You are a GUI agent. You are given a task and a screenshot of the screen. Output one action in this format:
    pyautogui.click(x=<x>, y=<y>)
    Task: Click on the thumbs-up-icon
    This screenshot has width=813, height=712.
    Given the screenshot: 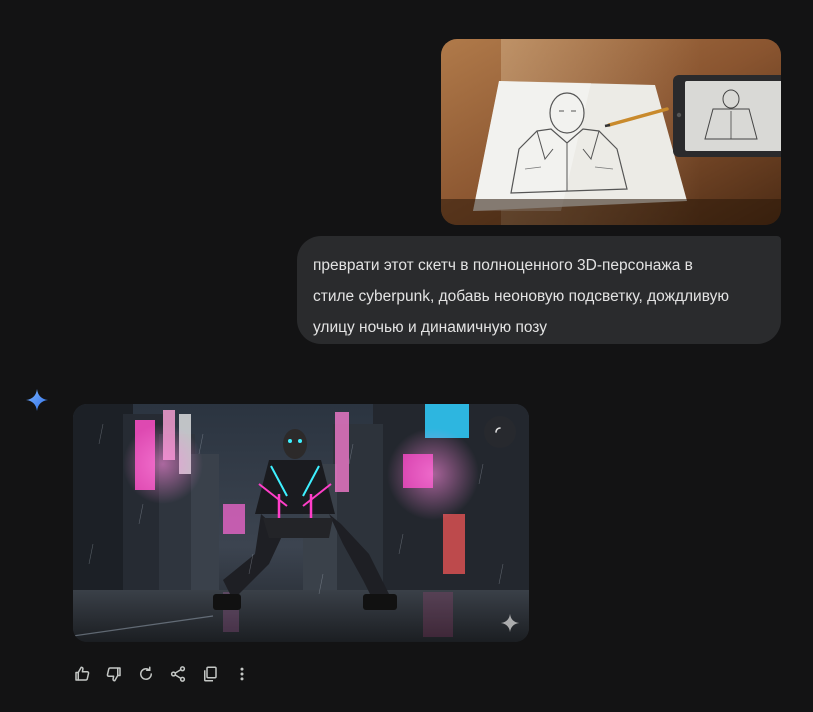 What is the action you would take?
    pyautogui.click(x=82, y=673)
    